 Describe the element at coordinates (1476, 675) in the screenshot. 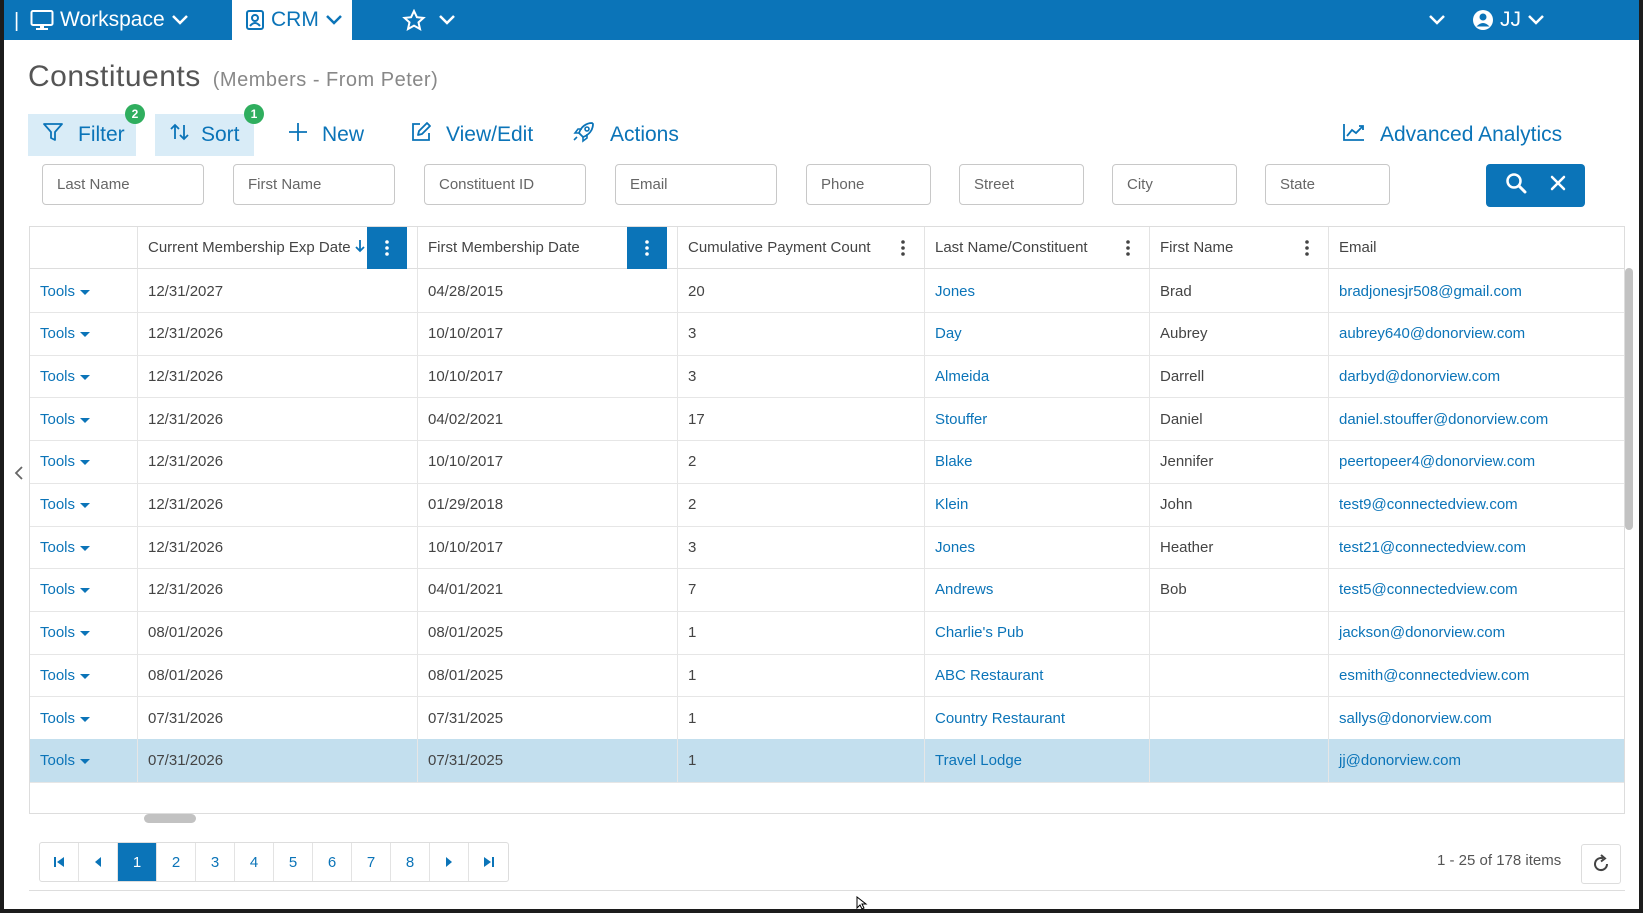

I see `email-link: esmith@connectedview.com` at that location.